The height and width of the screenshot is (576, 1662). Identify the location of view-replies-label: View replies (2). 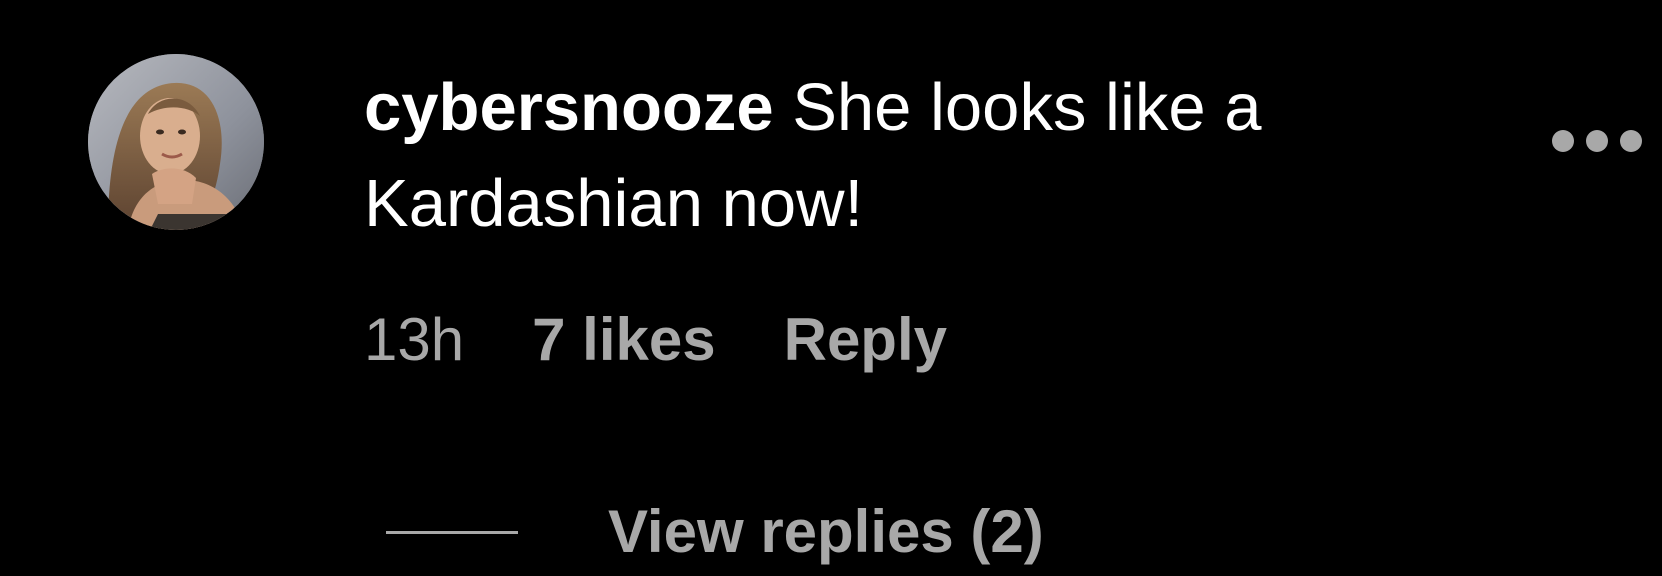
(826, 531).